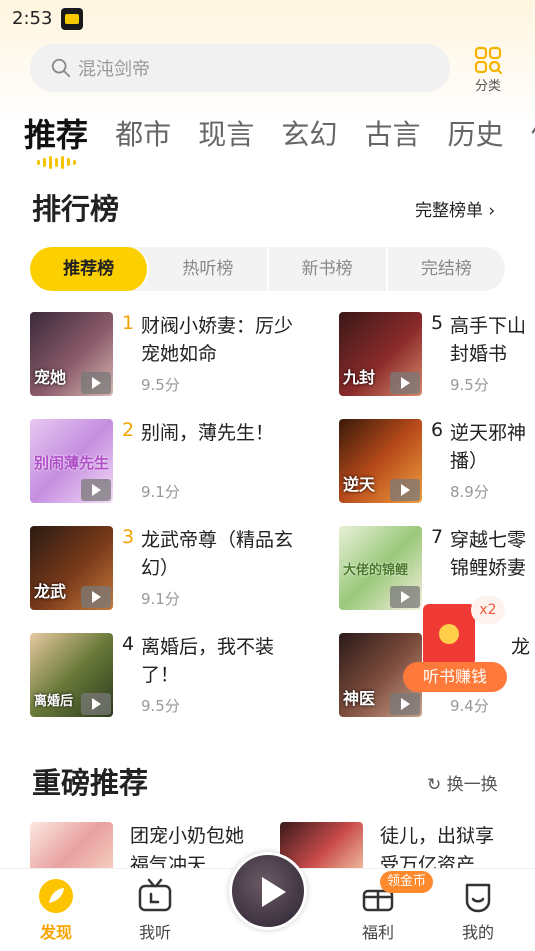 This screenshot has height=951, width=535. What do you see at coordinates (376, 570) in the screenshot?
I see `cover-text: 大佬的锦鲤` at bounding box center [376, 570].